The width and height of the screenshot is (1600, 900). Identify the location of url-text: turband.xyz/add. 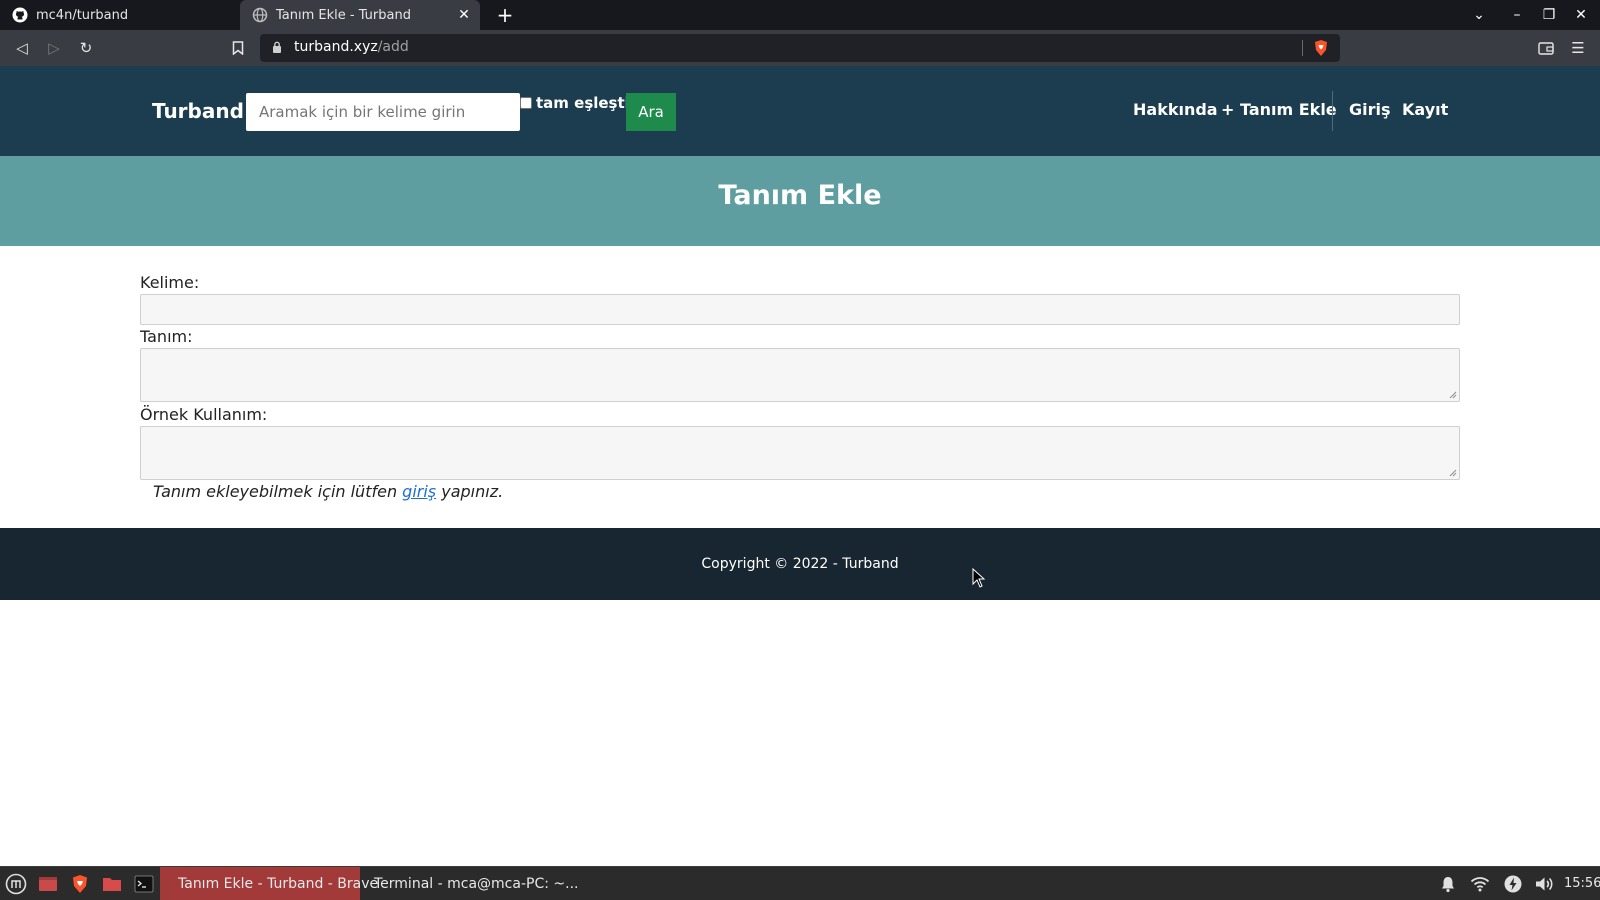
(351, 47).